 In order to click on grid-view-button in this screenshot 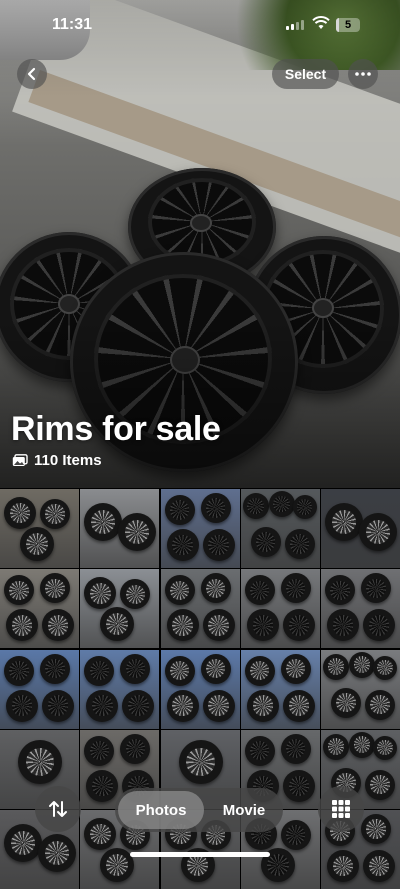, I will do `click(341, 809)`.